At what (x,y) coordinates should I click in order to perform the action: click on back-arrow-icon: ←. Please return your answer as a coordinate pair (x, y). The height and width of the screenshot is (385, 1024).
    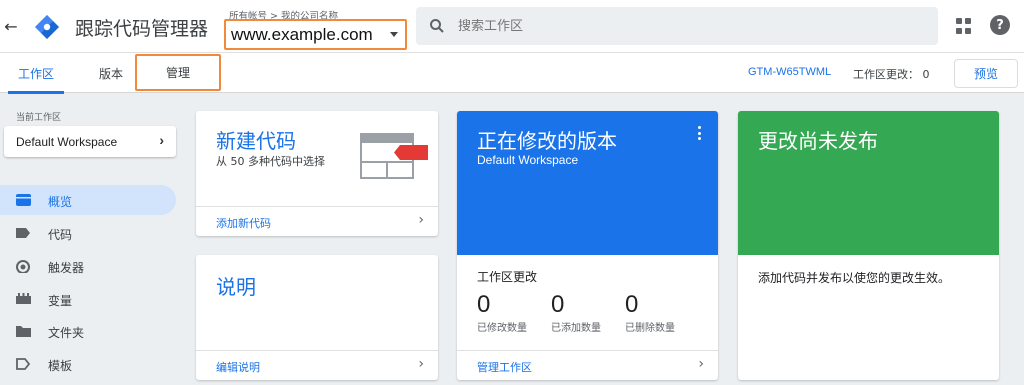
    Looking at the image, I should click on (11, 26).